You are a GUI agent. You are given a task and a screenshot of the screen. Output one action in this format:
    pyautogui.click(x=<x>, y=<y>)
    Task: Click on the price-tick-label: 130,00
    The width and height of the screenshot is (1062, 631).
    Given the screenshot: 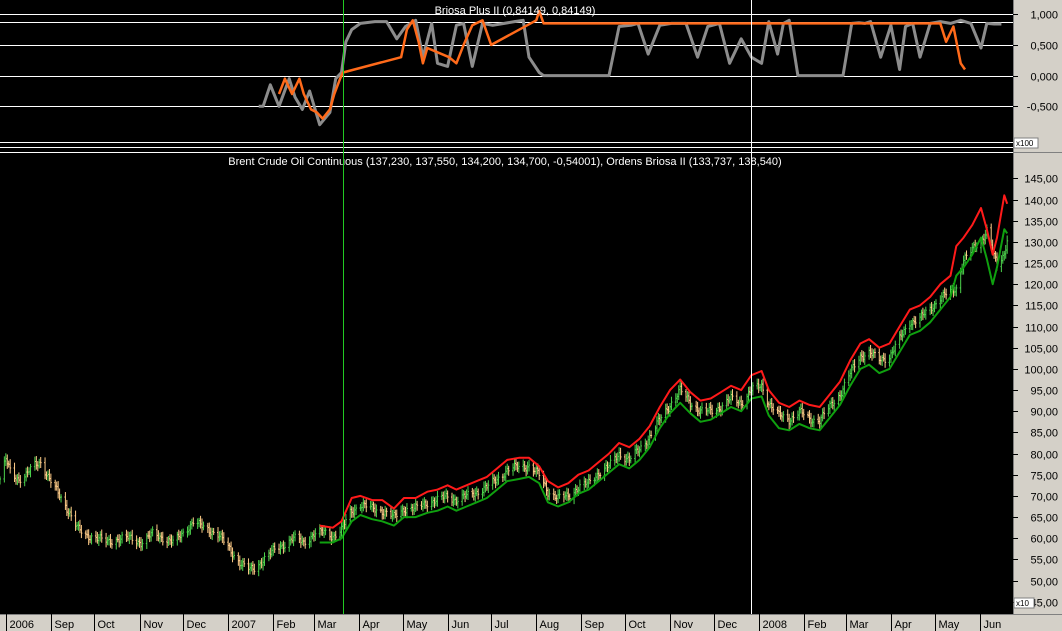 What is the action you would take?
    pyautogui.click(x=1041, y=244)
    